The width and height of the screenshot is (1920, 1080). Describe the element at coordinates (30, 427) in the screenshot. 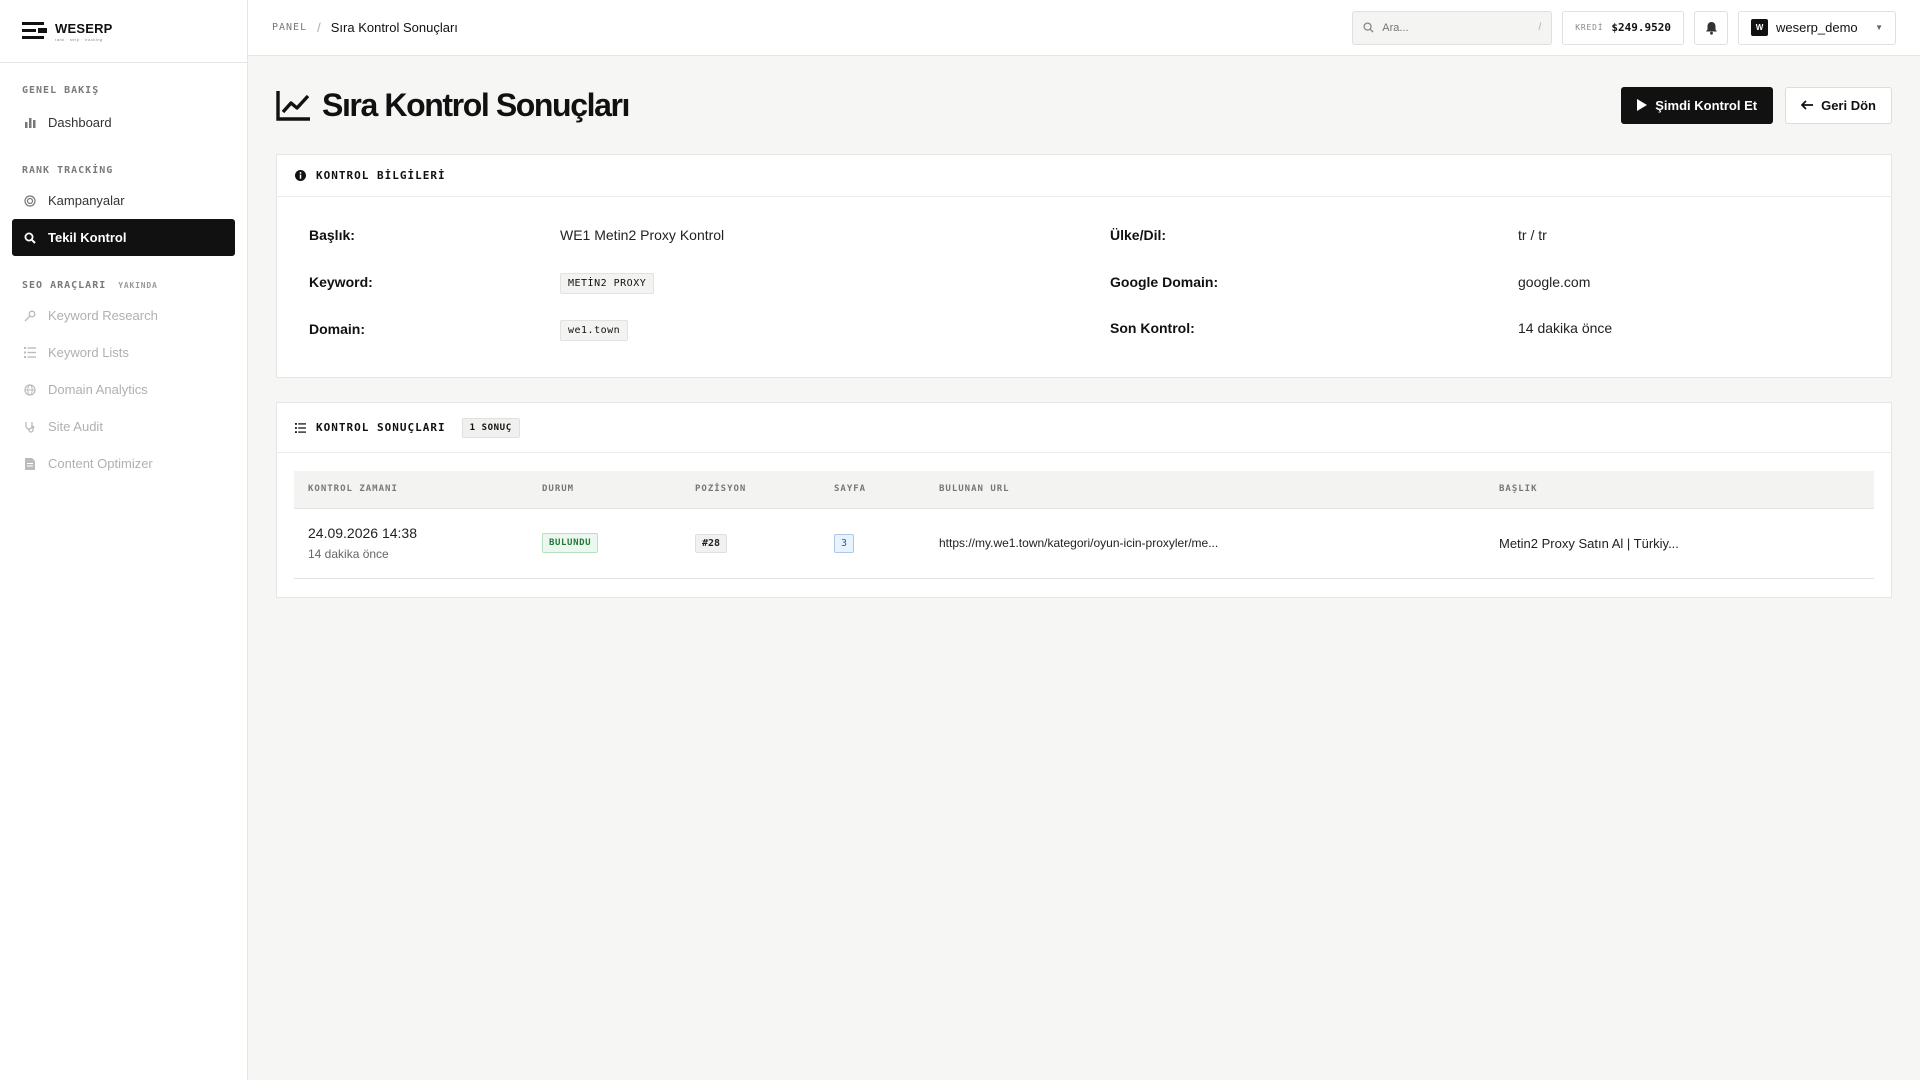

I see `stethoscope-icon` at that location.